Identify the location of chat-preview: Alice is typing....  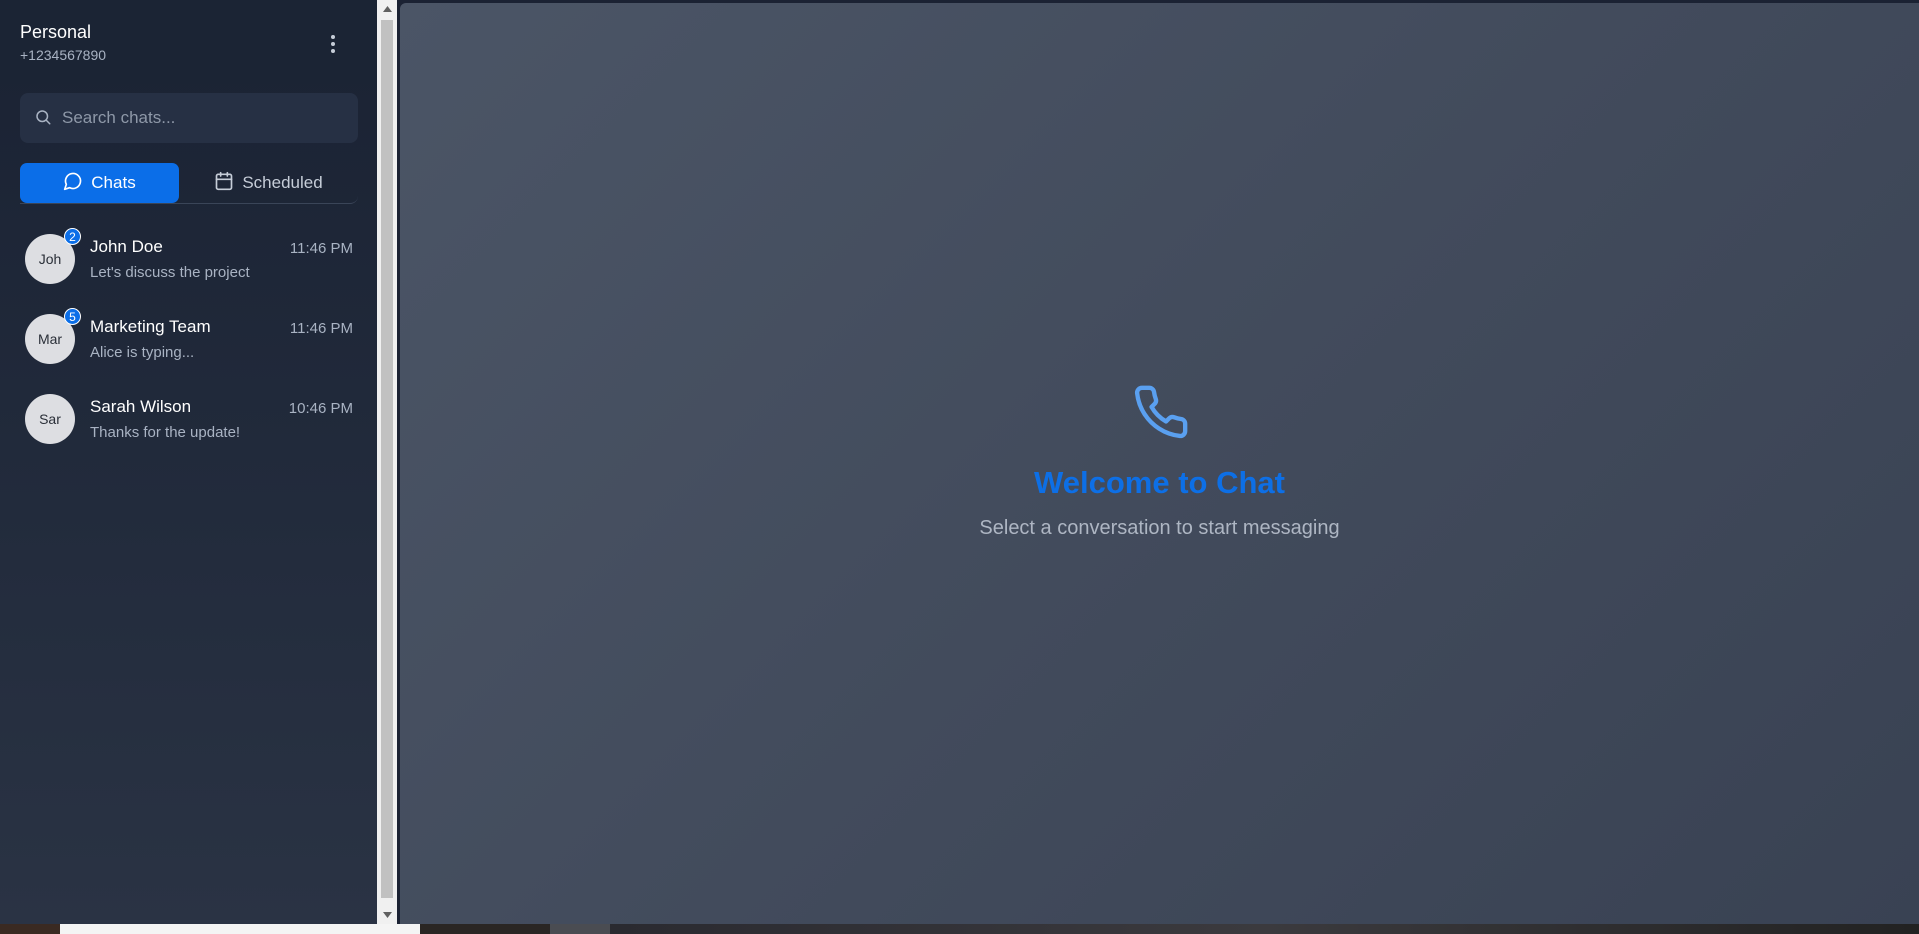
(142, 352).